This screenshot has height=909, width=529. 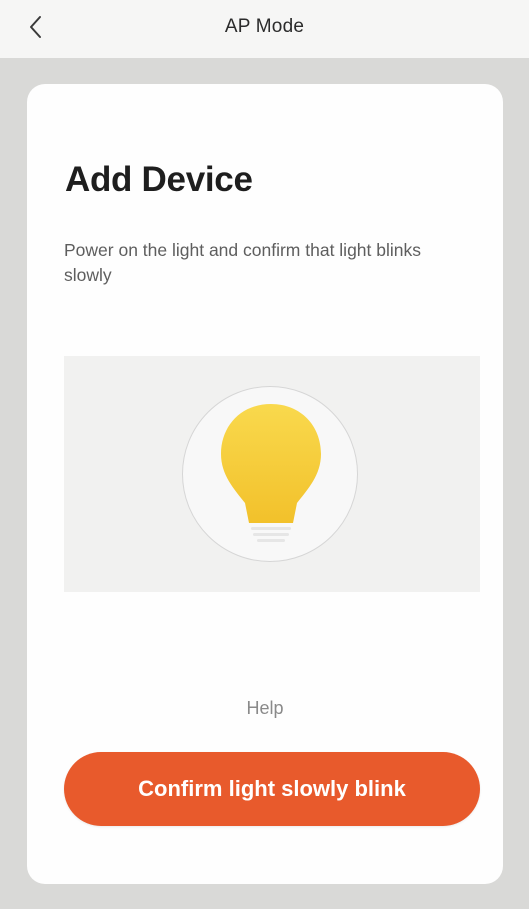 I want to click on page-title: AP Mode, so click(x=264, y=26).